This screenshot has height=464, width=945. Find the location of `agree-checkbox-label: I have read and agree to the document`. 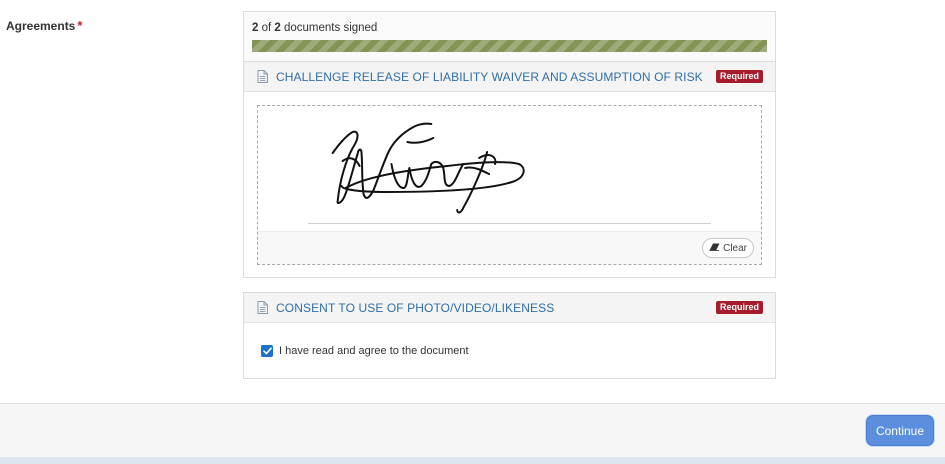

agree-checkbox-label: I have read and agree to the document is located at coordinates (374, 351).